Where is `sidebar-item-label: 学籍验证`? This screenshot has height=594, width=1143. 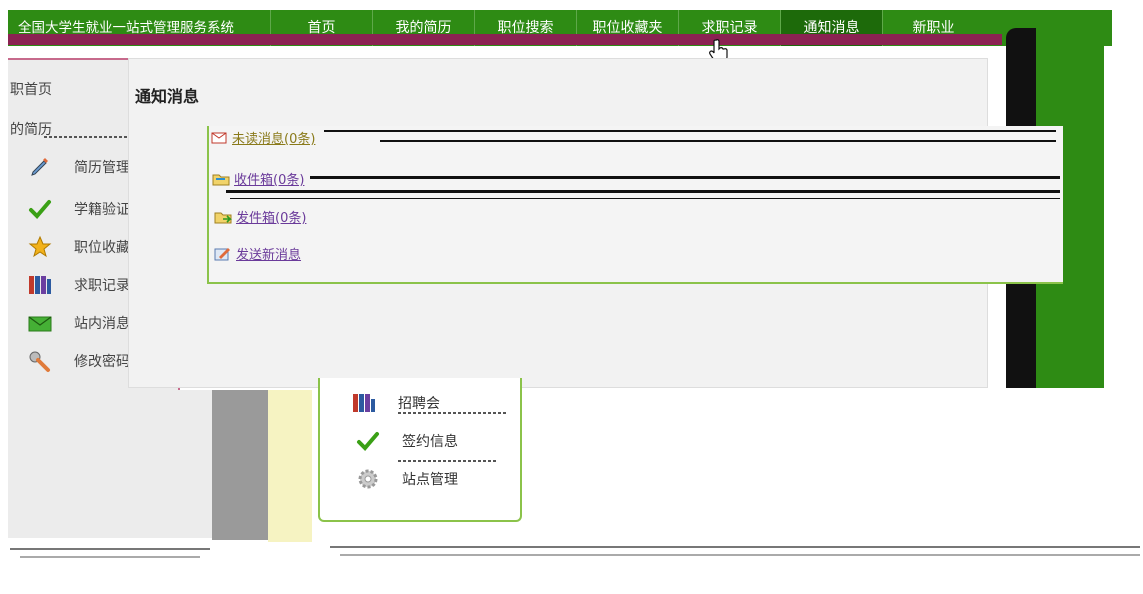 sidebar-item-label: 学籍验证 is located at coordinates (102, 210).